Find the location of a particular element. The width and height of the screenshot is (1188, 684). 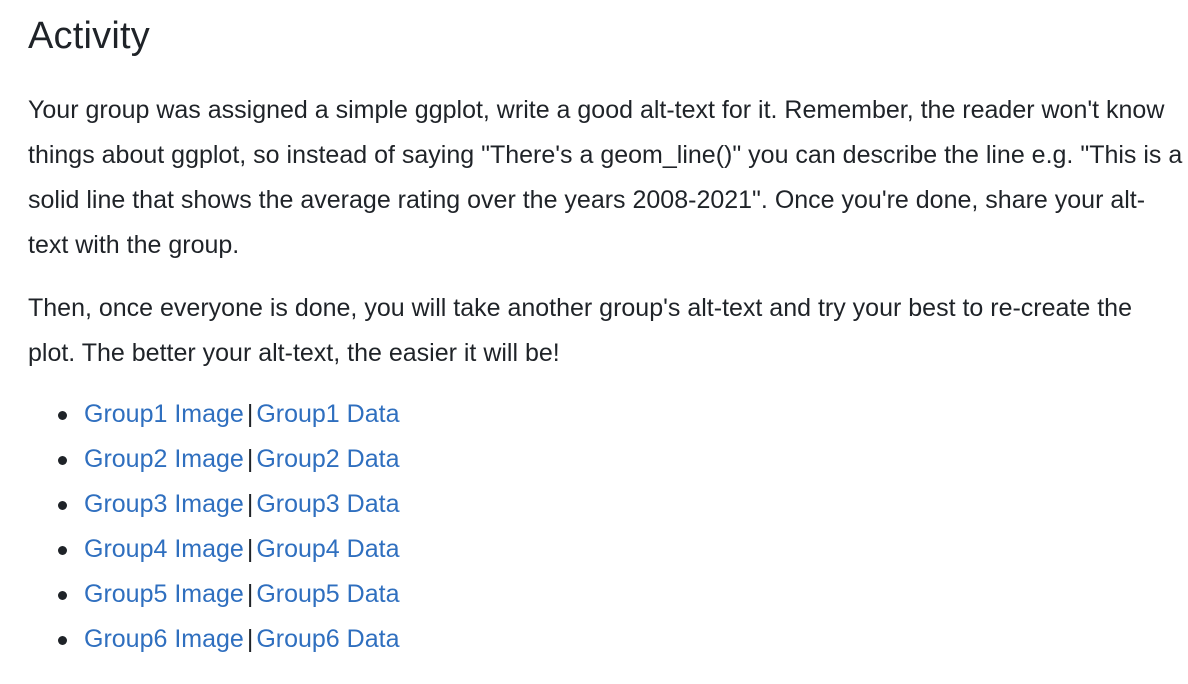

group4-data-link: Group4 Data is located at coordinates (327, 549).